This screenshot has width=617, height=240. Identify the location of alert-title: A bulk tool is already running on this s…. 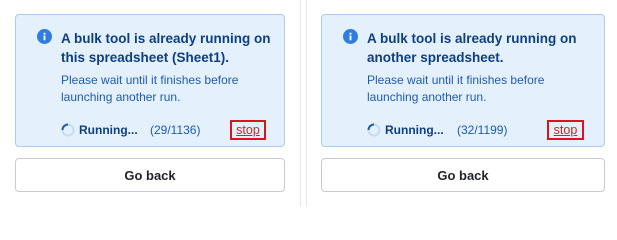
(166, 48).